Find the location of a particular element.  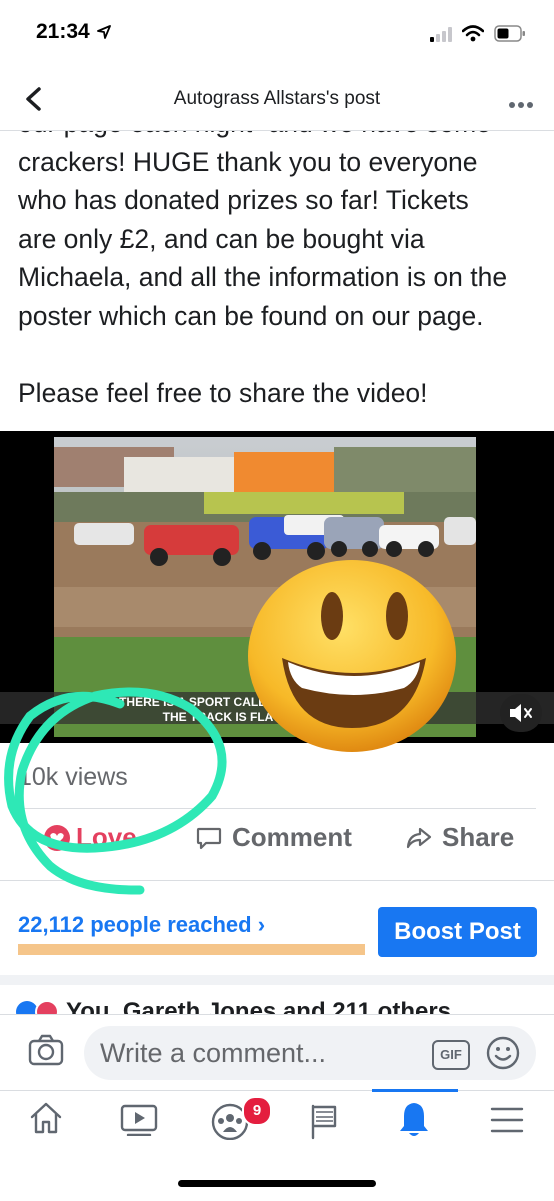

location-arrow-icon is located at coordinates (104, 34).